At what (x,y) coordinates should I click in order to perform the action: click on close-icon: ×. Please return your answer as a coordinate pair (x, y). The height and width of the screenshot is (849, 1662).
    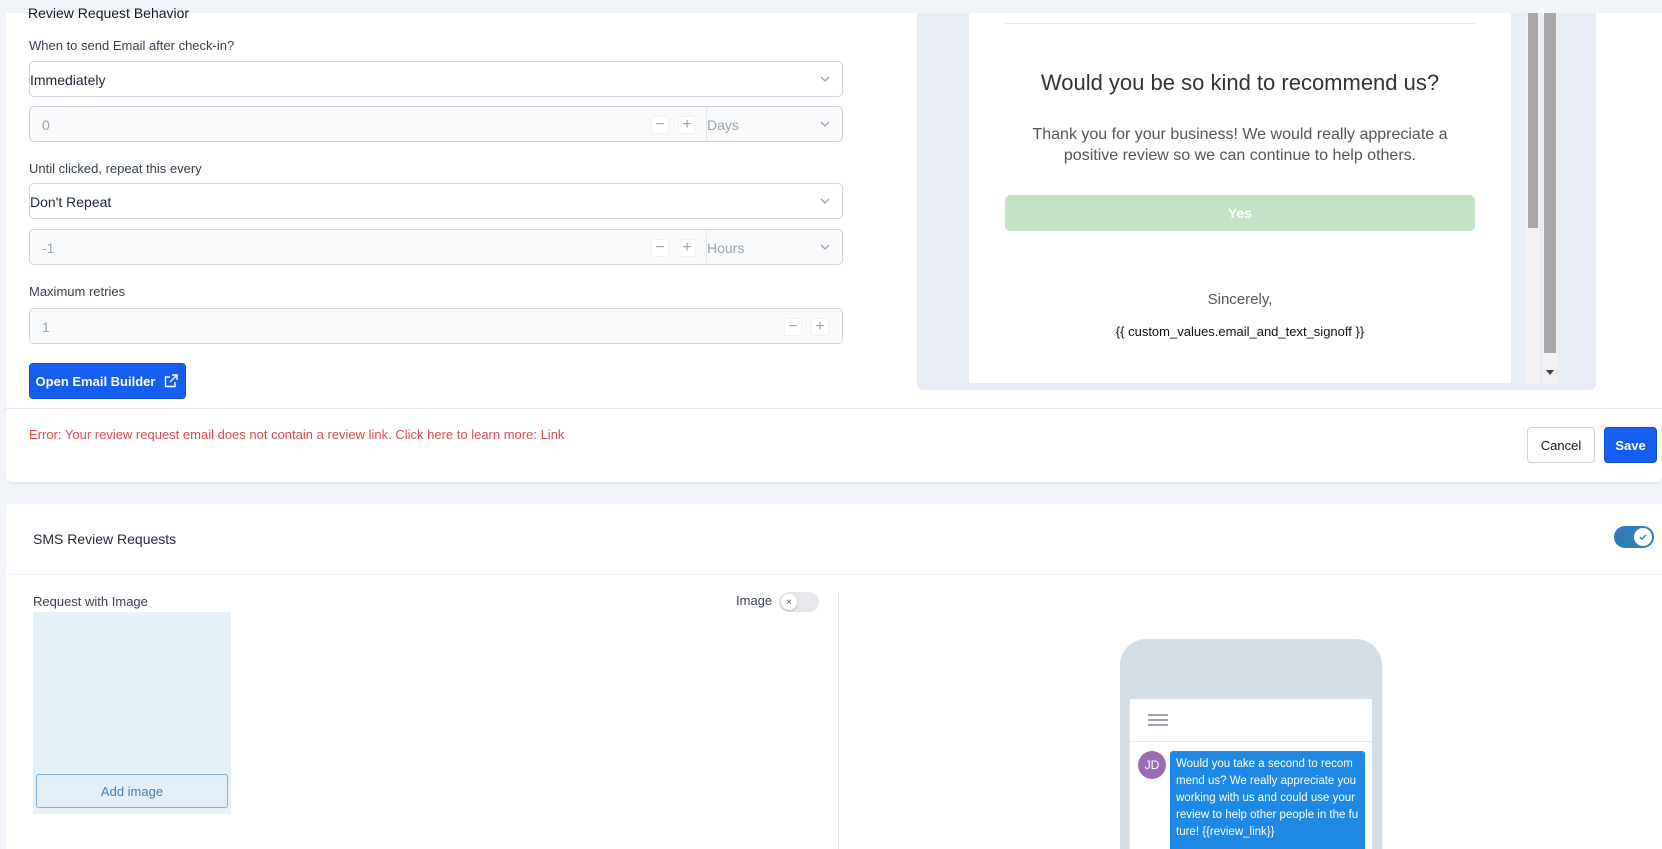
    Looking at the image, I should click on (789, 602).